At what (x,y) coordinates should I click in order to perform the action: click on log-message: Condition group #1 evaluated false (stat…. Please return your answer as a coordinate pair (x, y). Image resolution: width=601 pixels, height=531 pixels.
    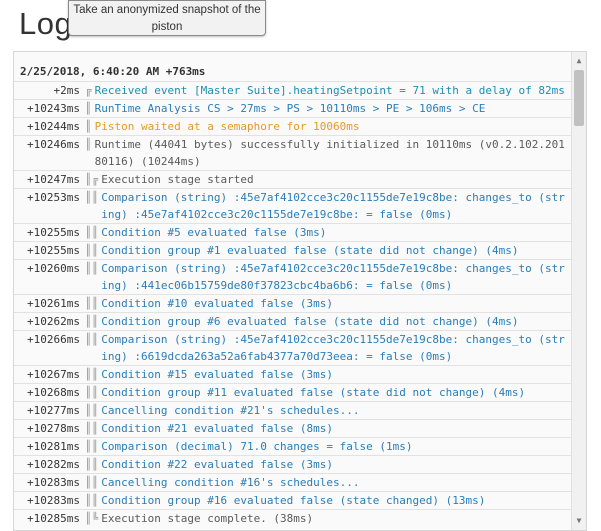
    Looking at the image, I should click on (310, 250).